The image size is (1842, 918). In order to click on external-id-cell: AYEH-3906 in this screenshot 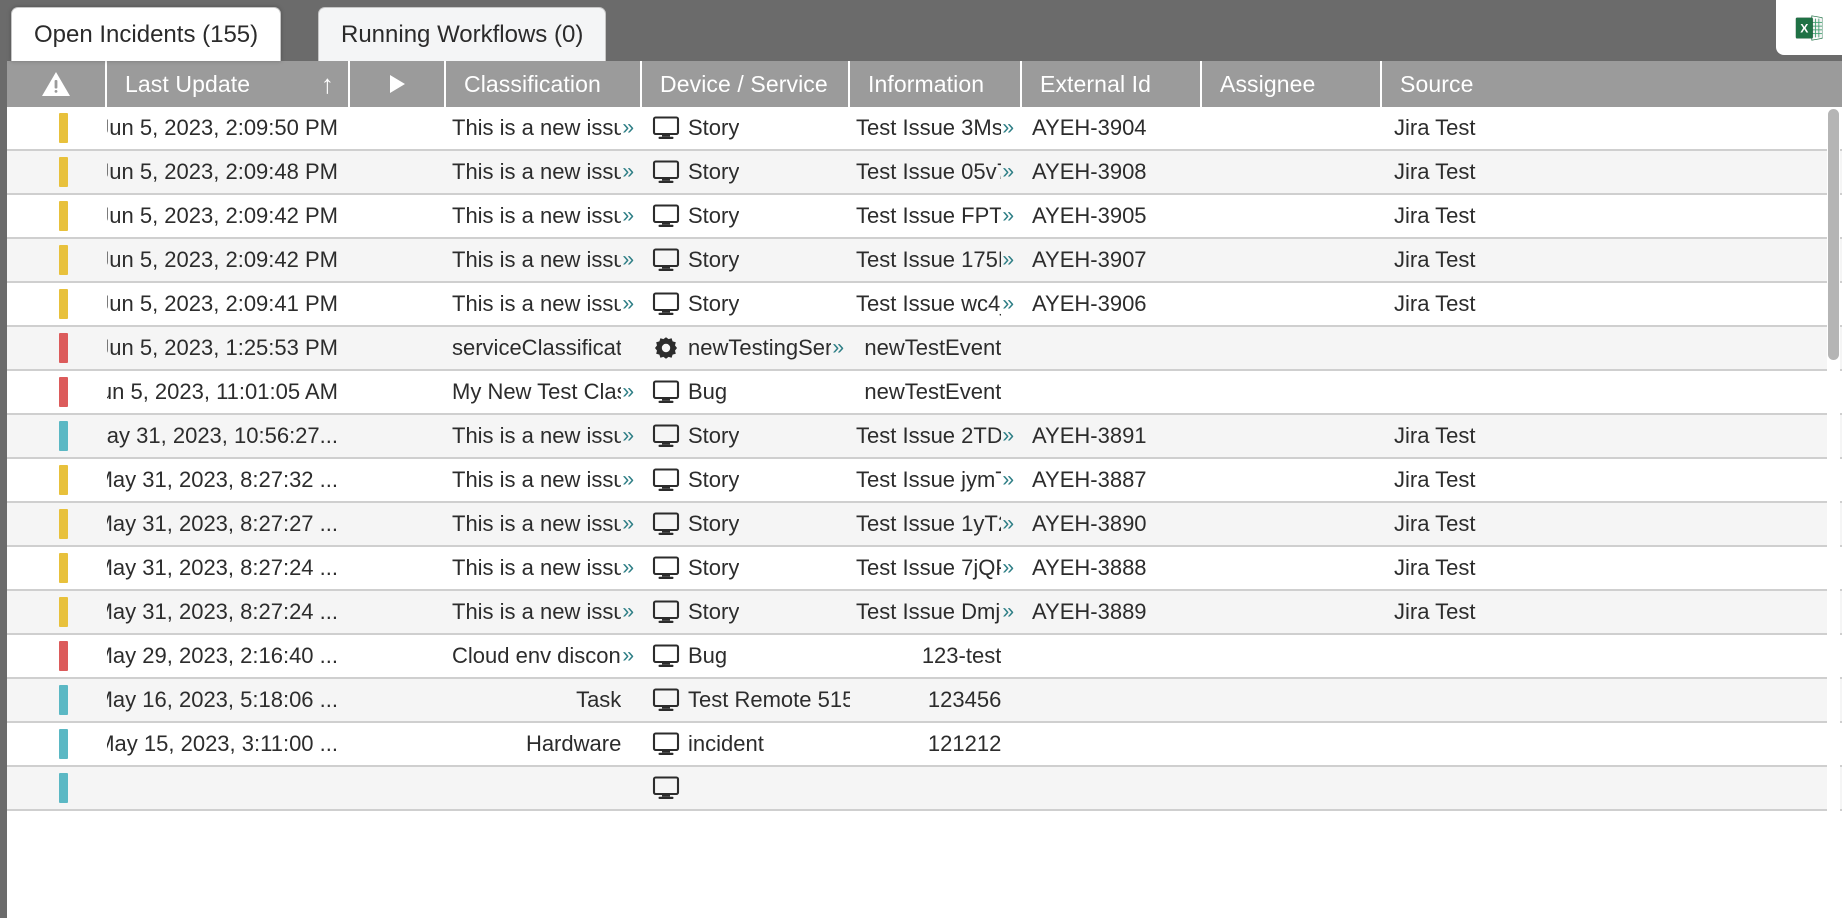, I will do `click(1112, 304)`.